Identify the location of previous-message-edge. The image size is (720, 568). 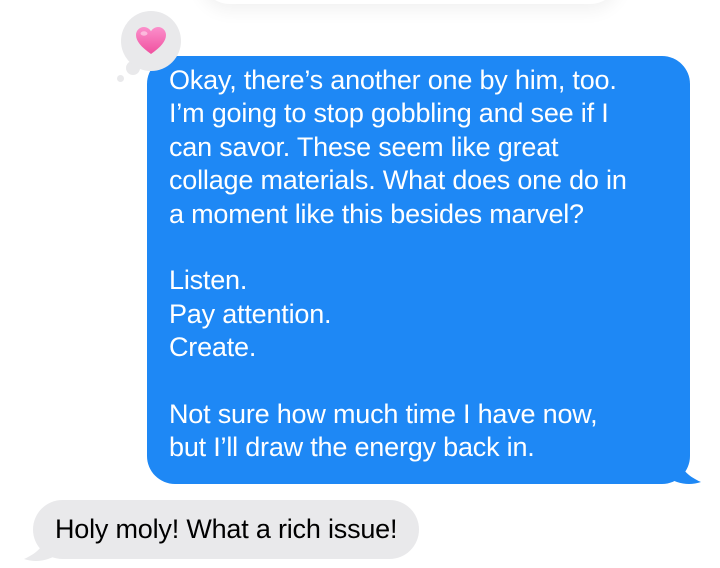
(410, 2).